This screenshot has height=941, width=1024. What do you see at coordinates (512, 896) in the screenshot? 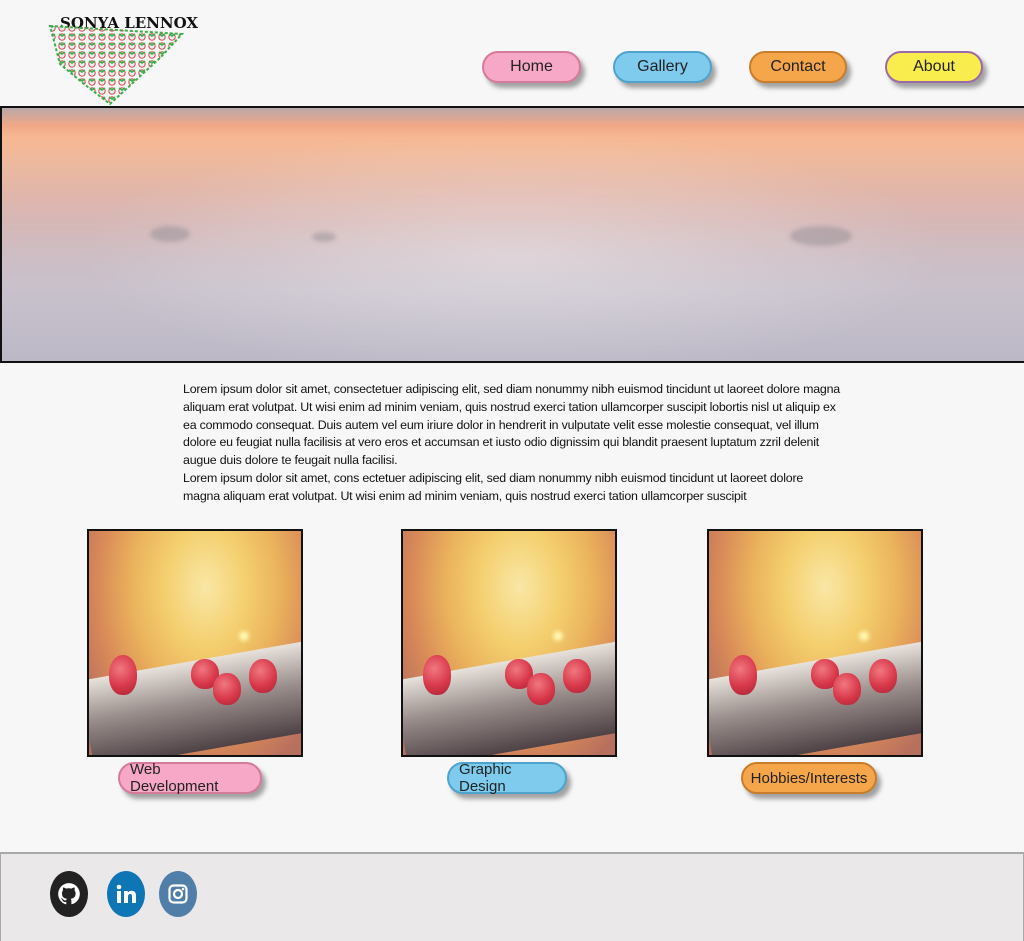
I see `footer` at bounding box center [512, 896].